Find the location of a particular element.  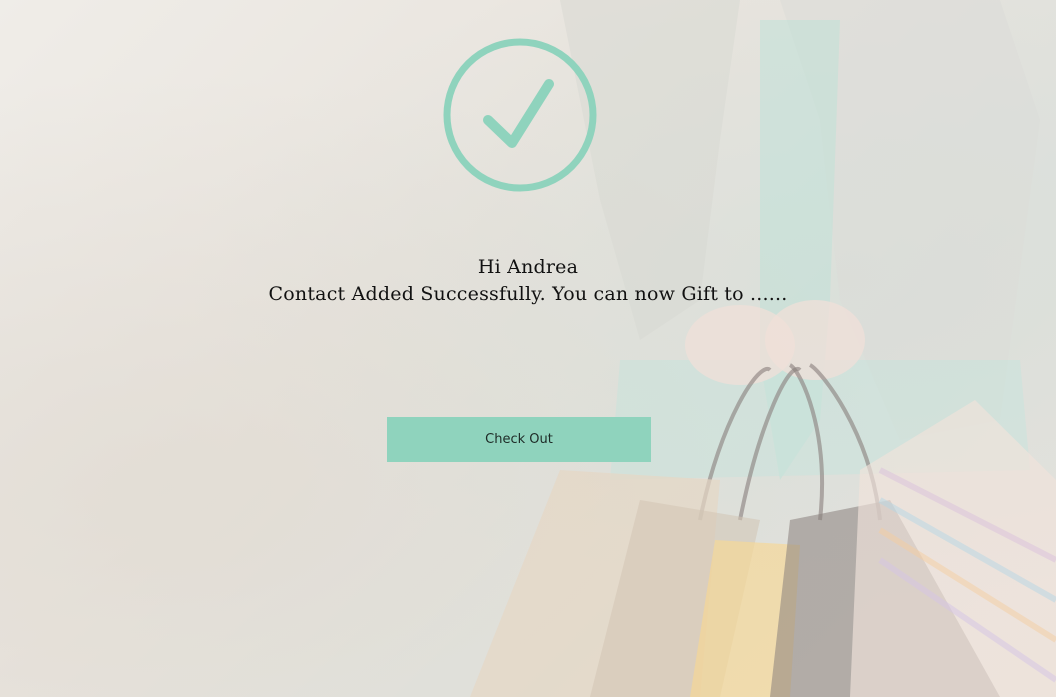

check-circle-icon is located at coordinates (520, 115).